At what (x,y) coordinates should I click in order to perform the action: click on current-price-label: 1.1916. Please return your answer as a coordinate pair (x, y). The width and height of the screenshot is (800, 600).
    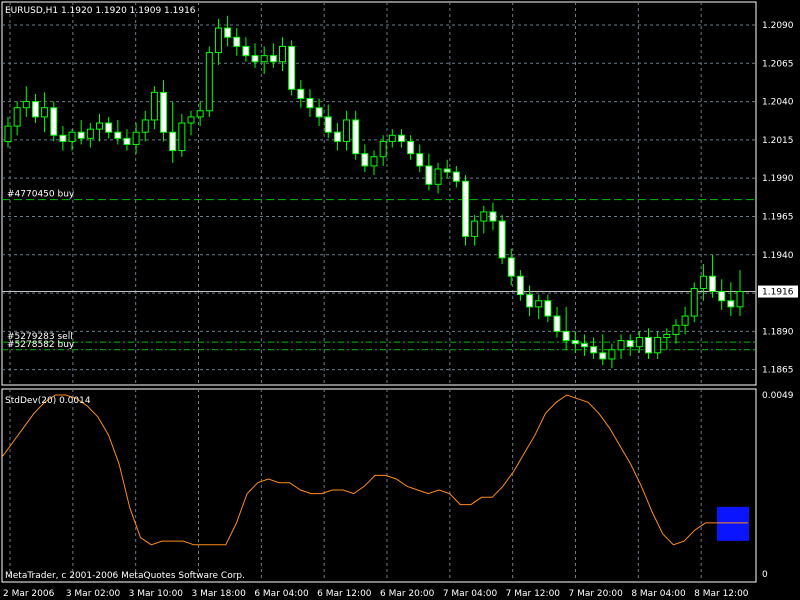
    Looking at the image, I should click on (778, 293).